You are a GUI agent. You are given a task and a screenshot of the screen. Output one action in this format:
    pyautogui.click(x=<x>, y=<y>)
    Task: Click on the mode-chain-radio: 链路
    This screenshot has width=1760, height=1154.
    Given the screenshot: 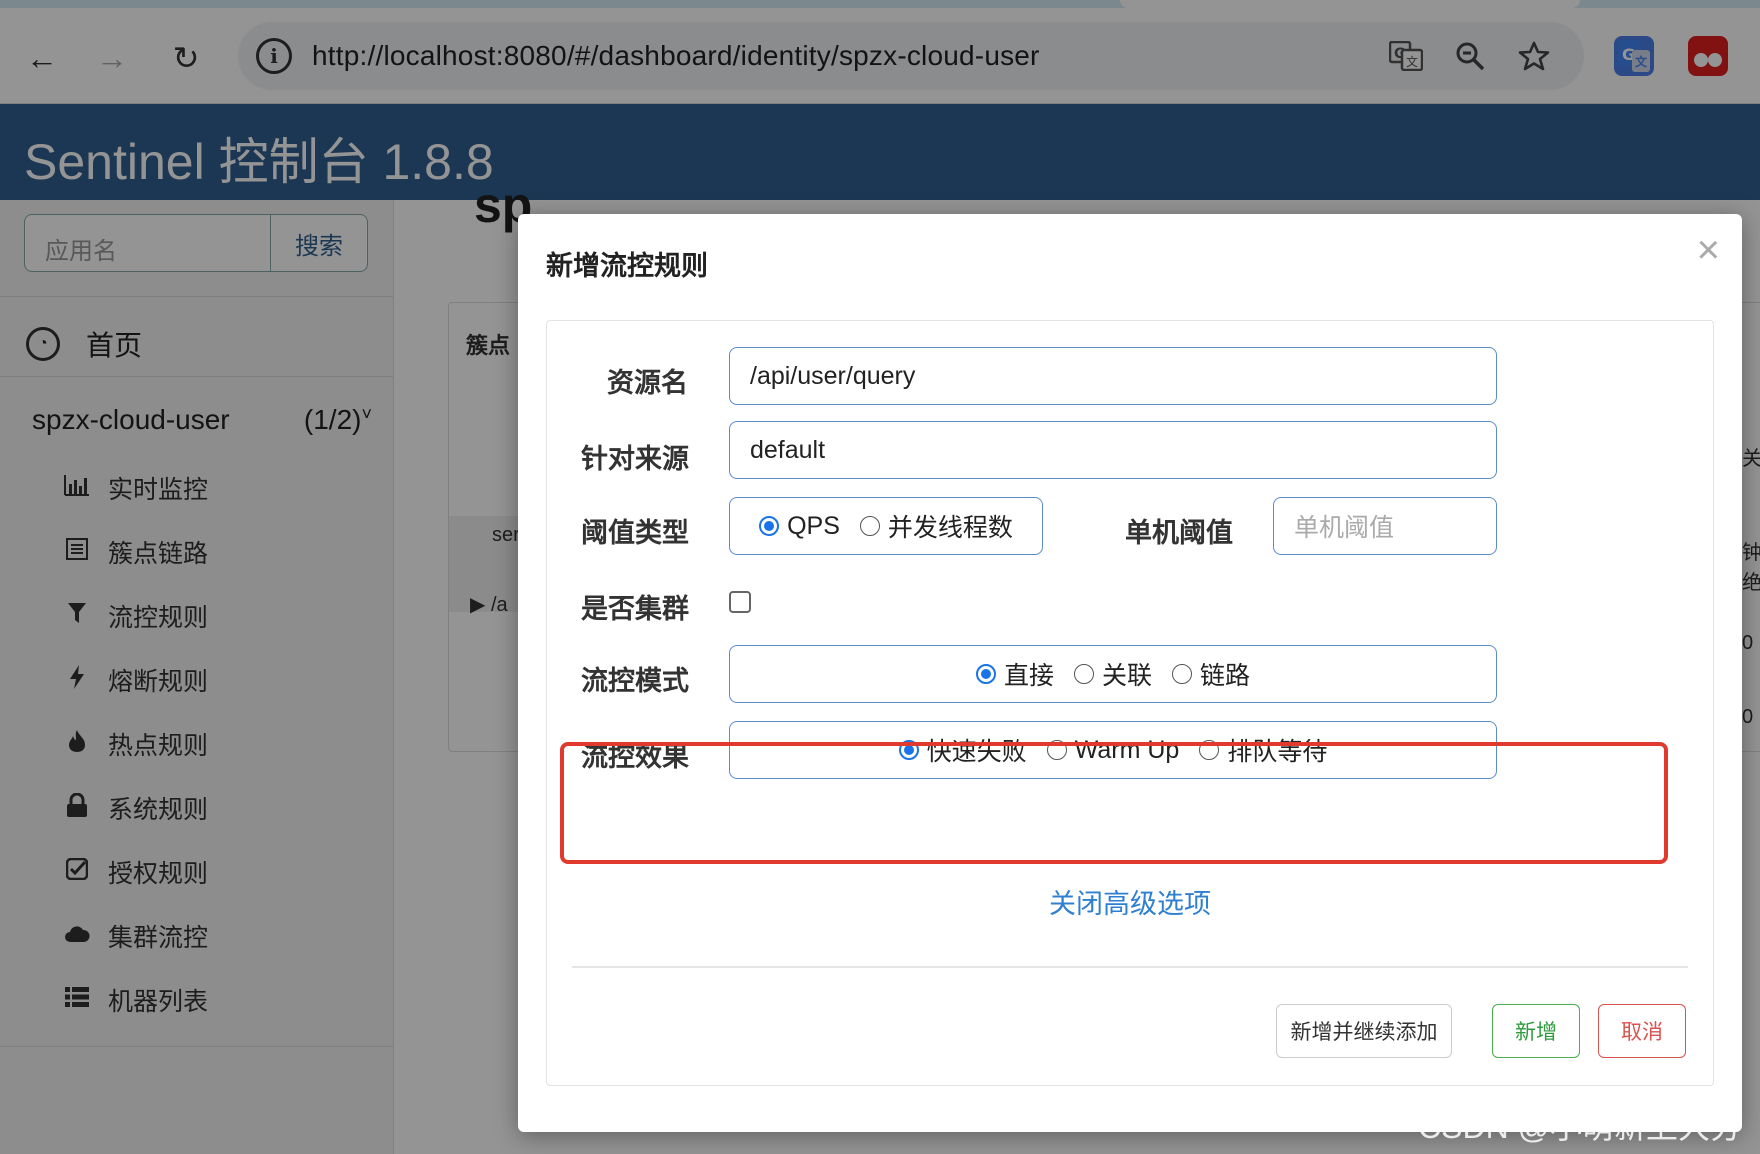 What is the action you would take?
    pyautogui.click(x=1211, y=674)
    